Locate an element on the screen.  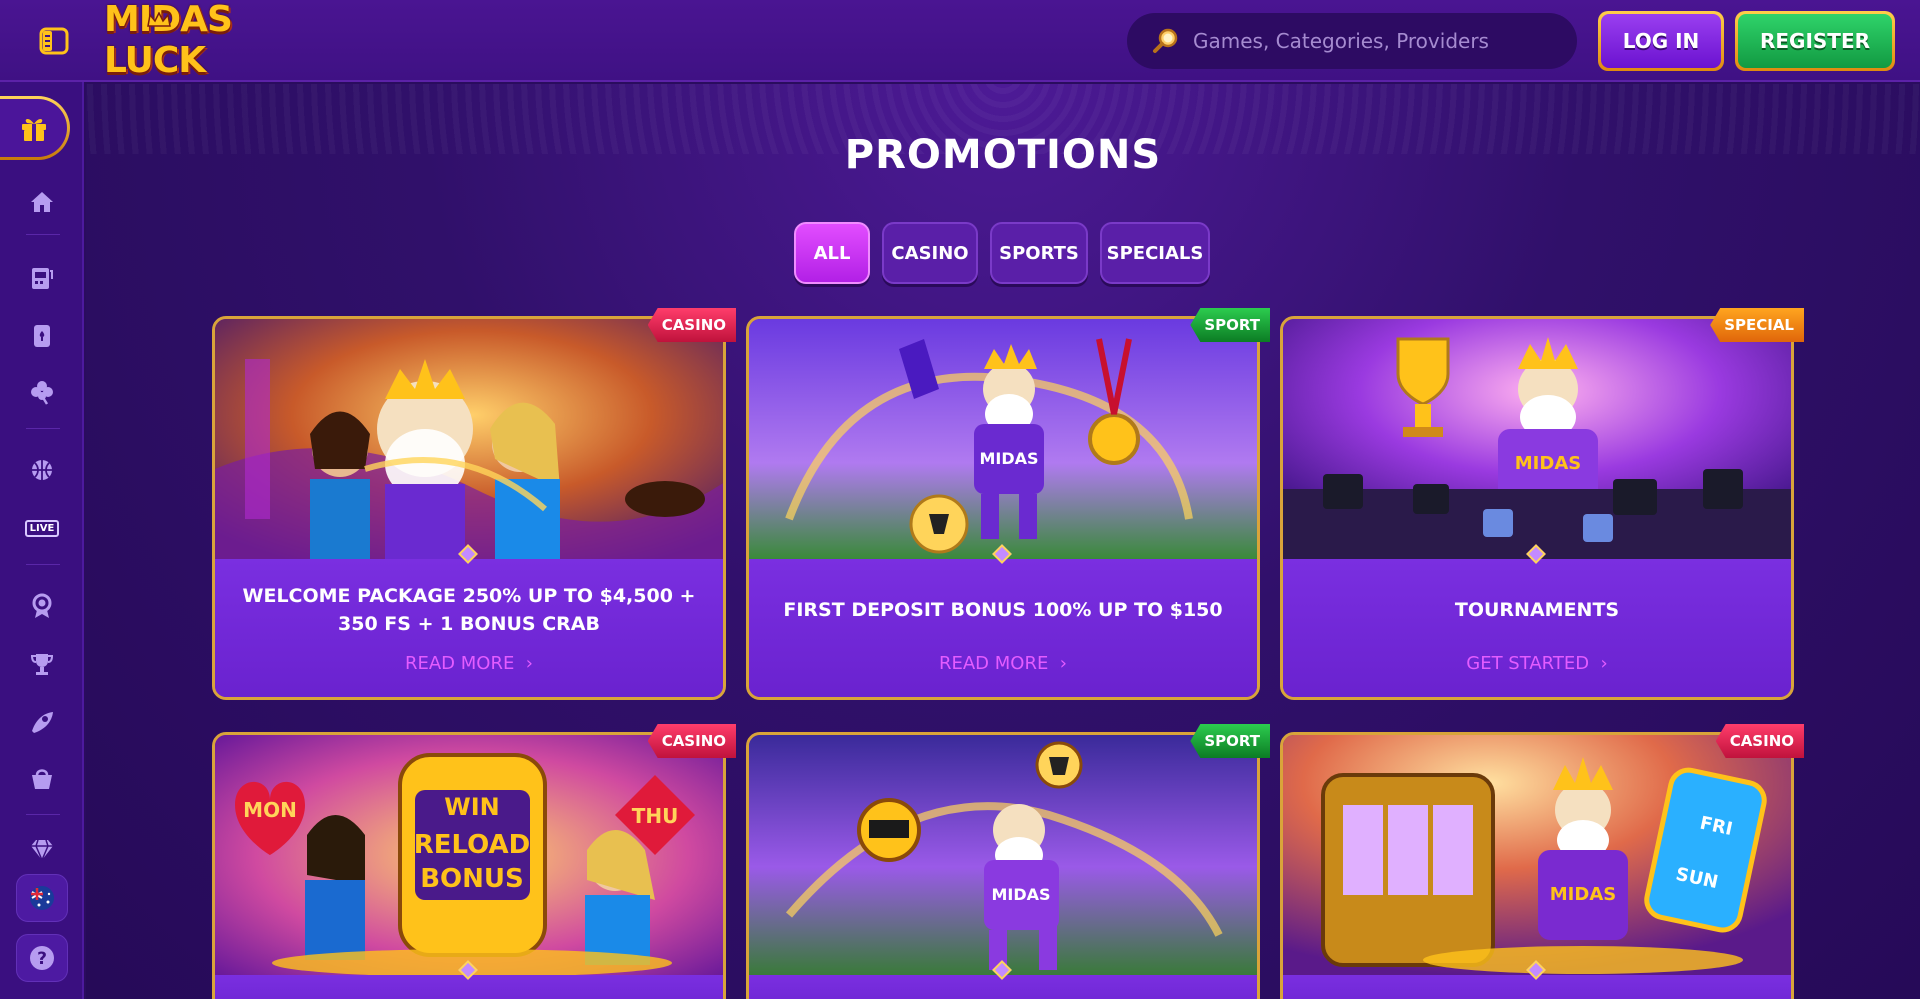
search-input is located at coordinates (1373, 41).